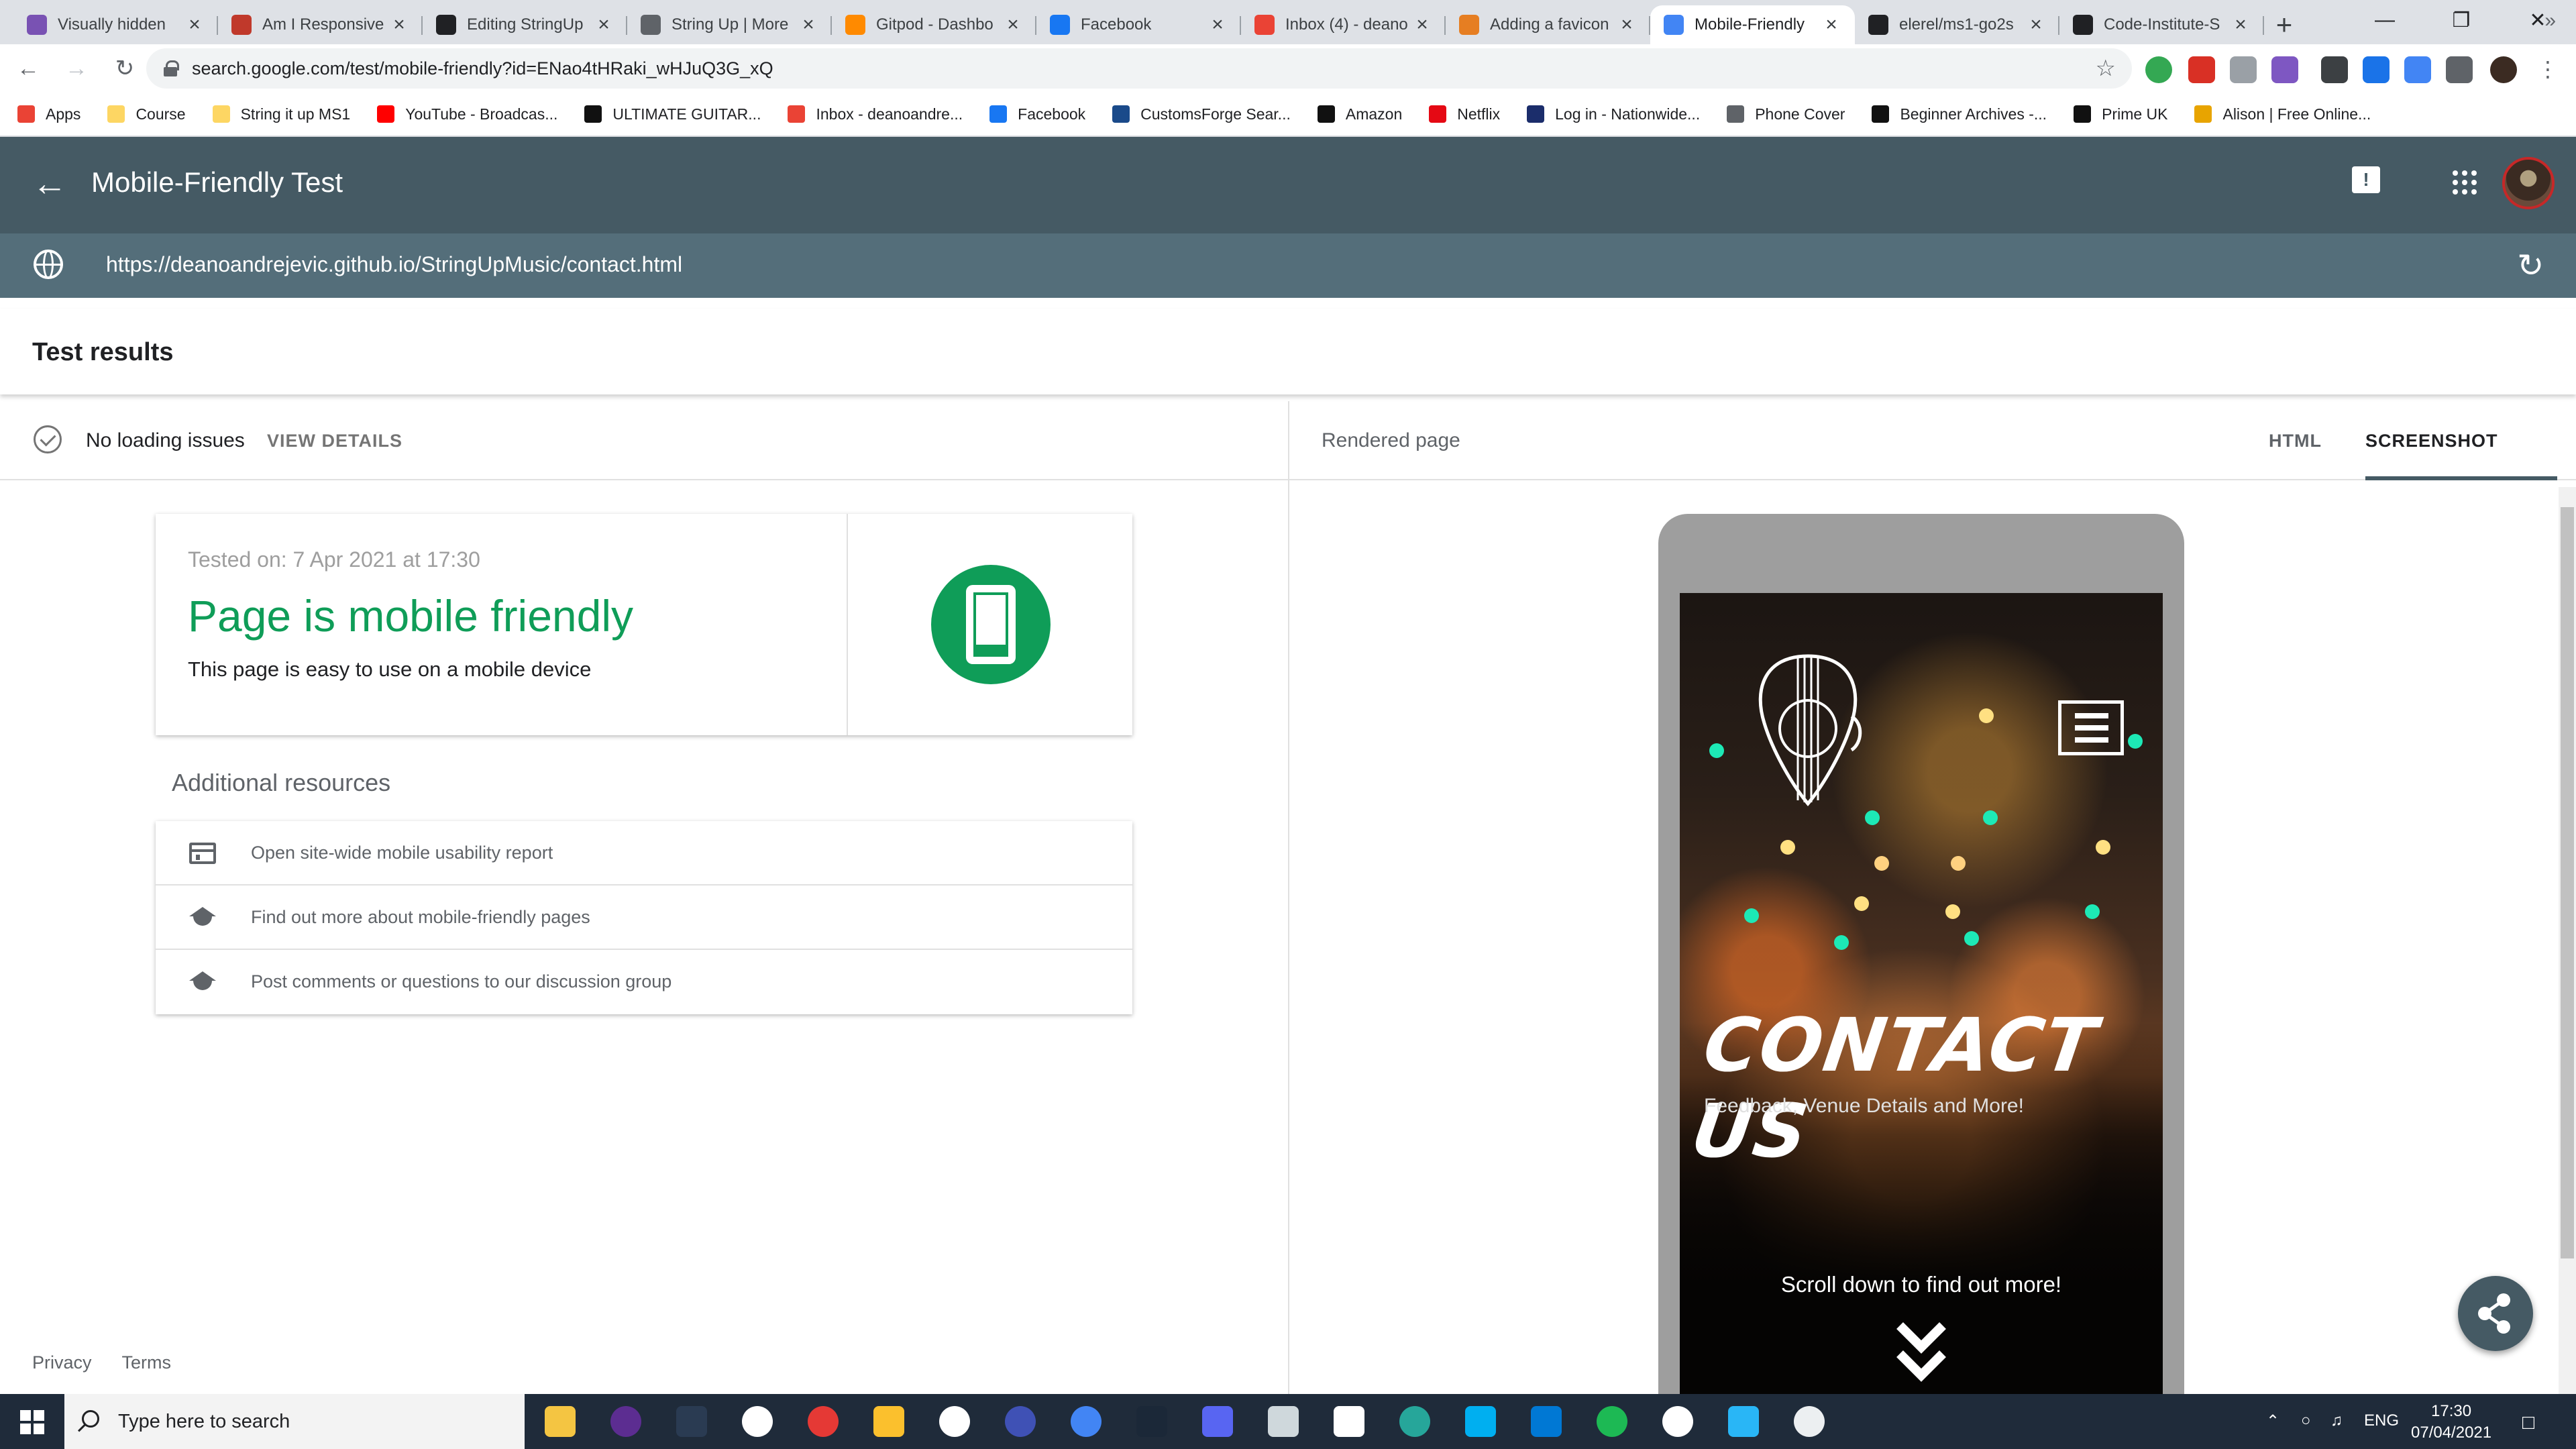  What do you see at coordinates (1480, 1421) in the screenshot?
I see `skype-icon` at bounding box center [1480, 1421].